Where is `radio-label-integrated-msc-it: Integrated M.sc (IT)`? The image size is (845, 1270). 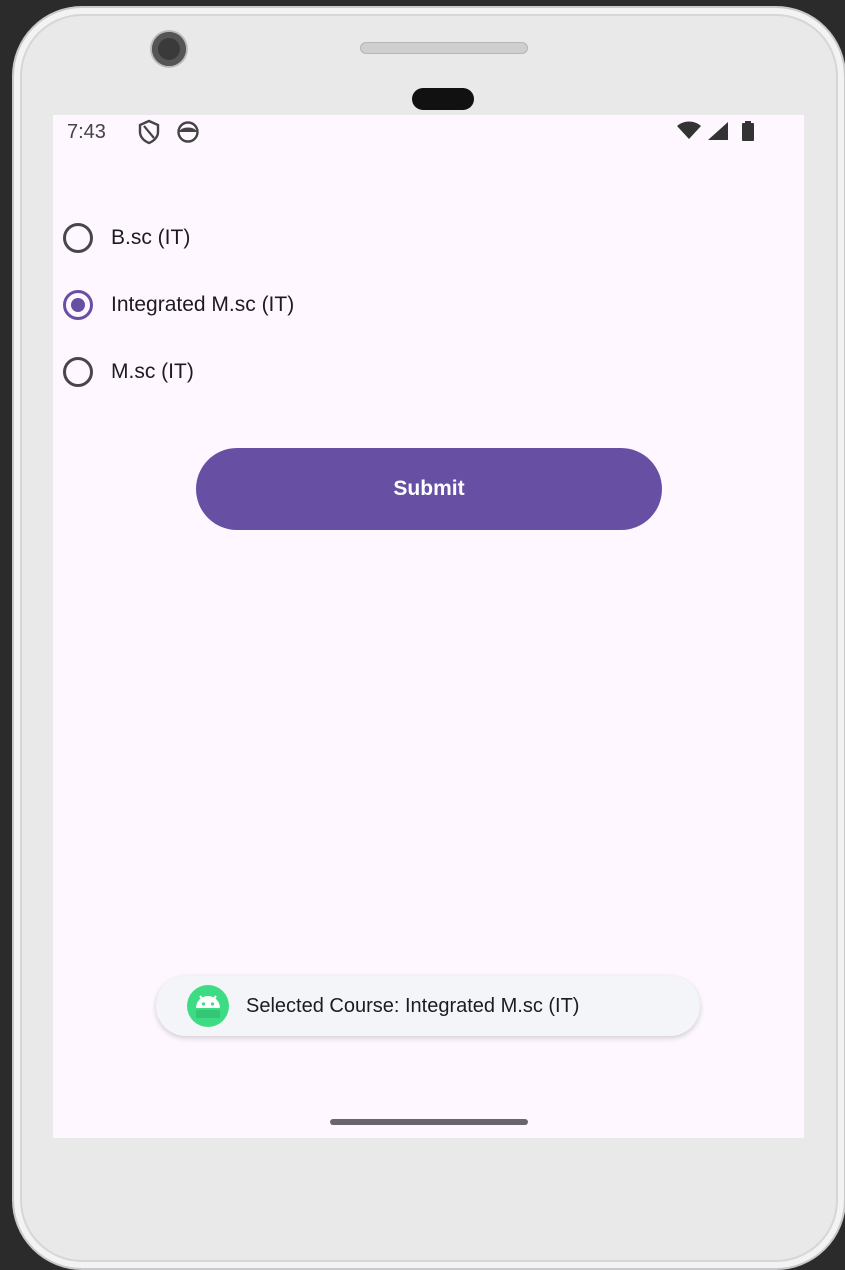 radio-label-integrated-msc-it: Integrated M.sc (IT) is located at coordinates (202, 305).